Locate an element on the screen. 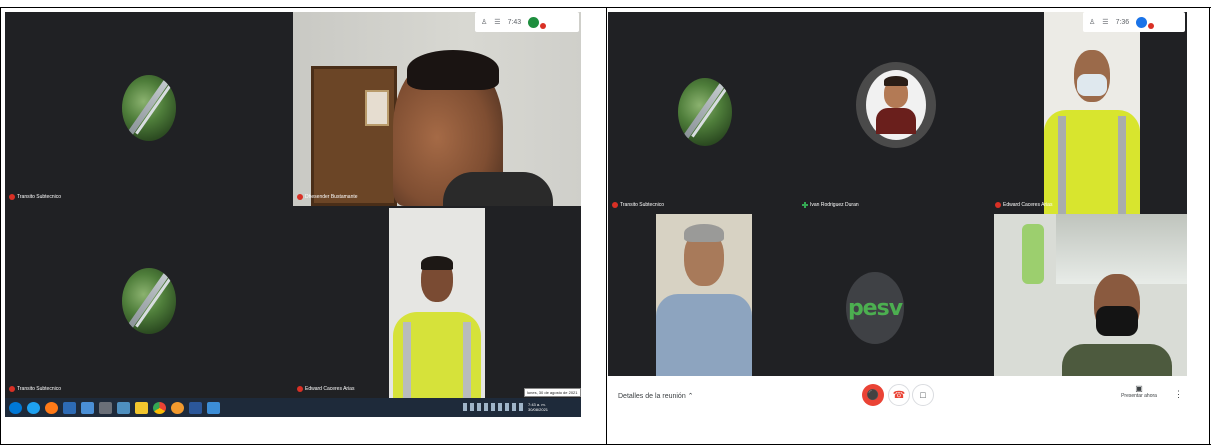  participant-avatar: pesv is located at coordinates (875, 308).